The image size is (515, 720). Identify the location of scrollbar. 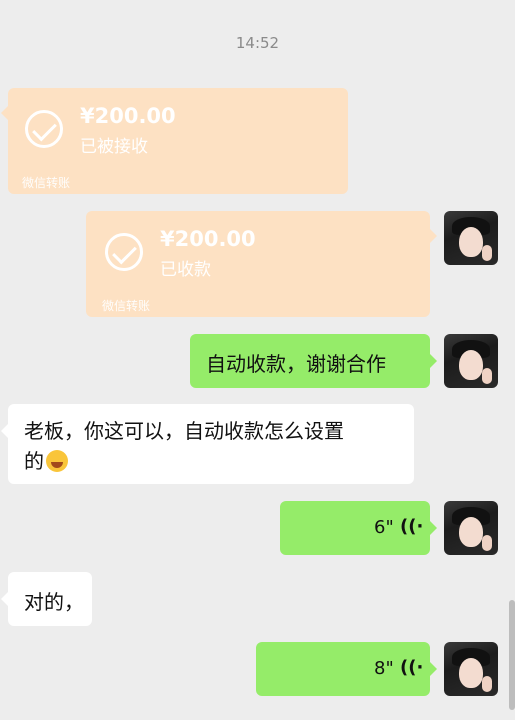
(512, 655).